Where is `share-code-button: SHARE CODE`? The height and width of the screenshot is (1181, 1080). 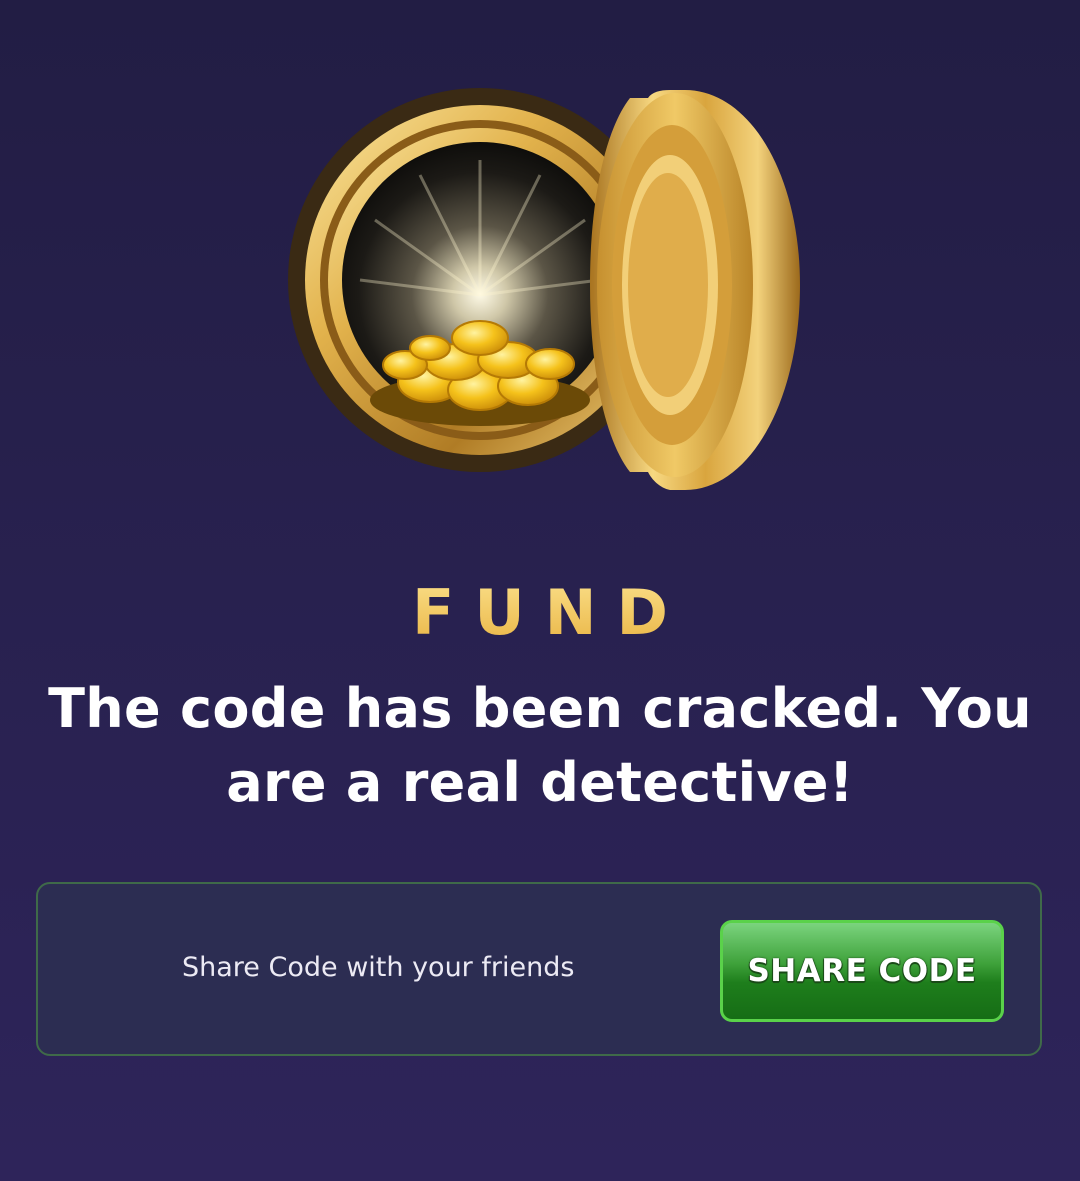 share-code-button: SHARE CODE is located at coordinates (862, 971).